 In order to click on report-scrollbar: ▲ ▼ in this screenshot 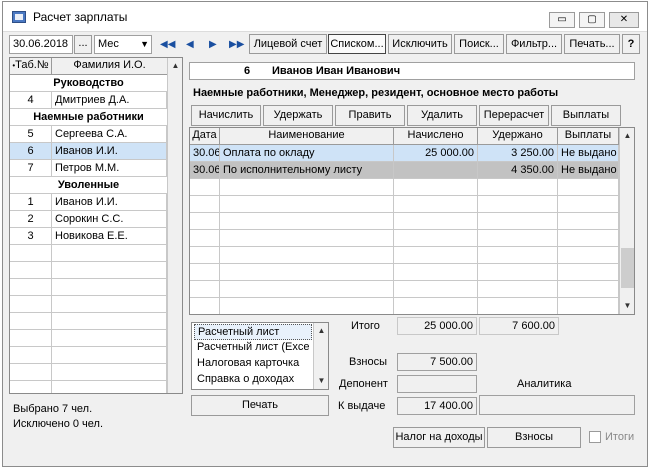, I will do `click(320, 356)`.